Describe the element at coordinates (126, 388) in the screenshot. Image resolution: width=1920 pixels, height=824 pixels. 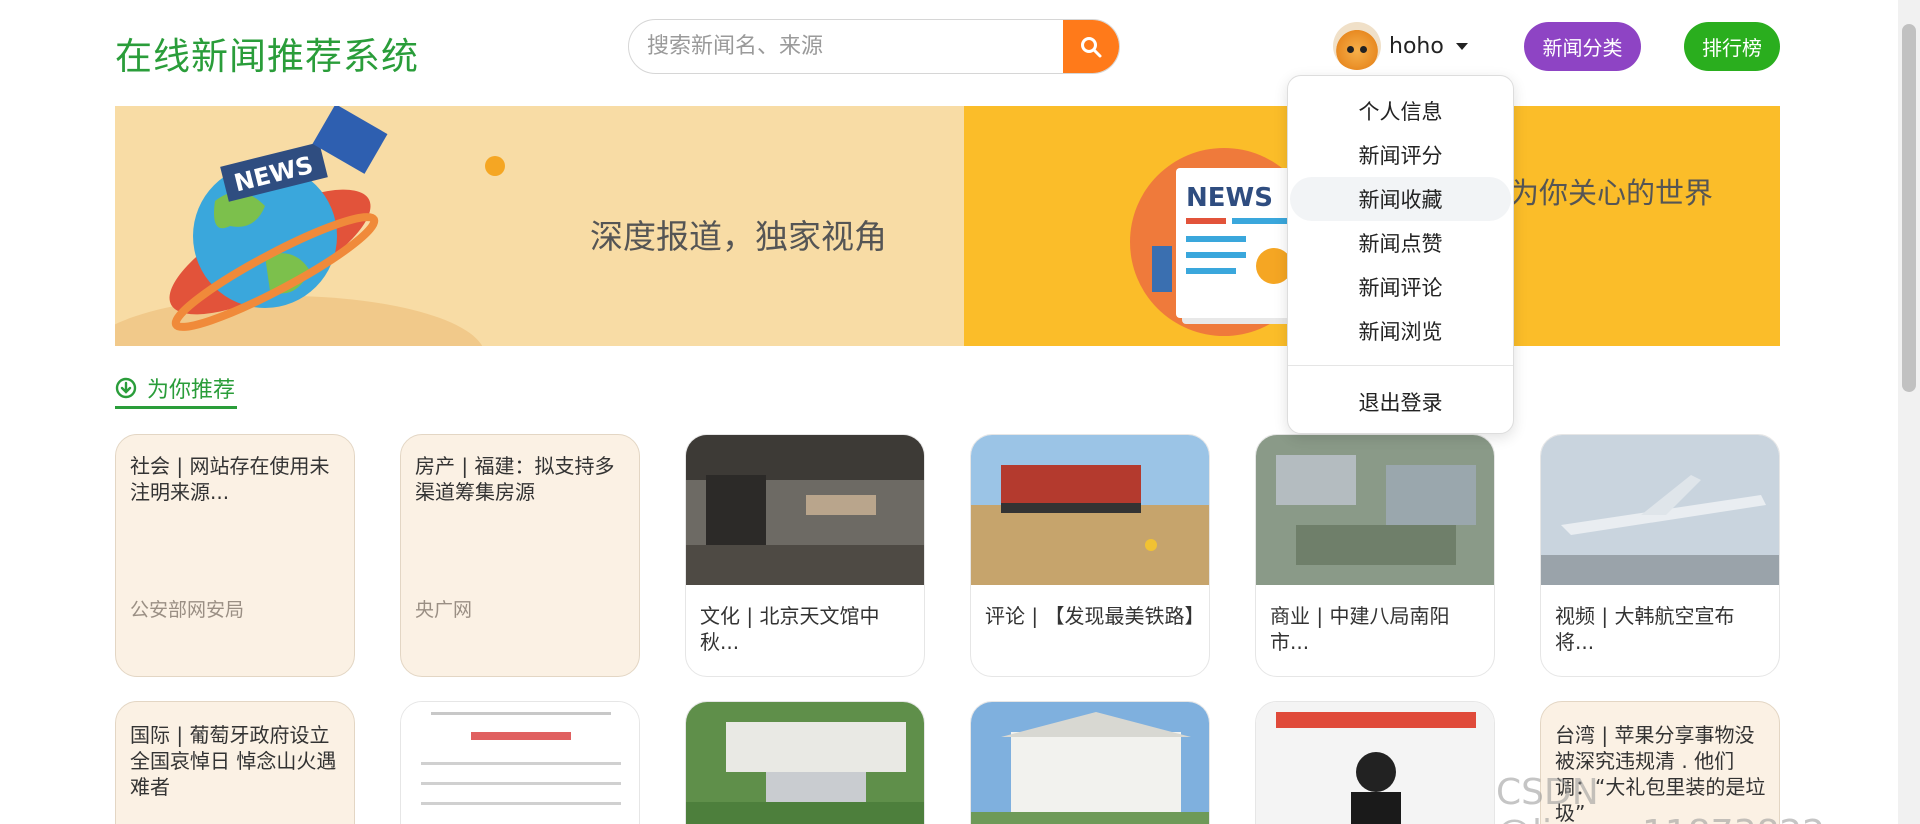
I see `arrow-down-circle-icon` at that location.